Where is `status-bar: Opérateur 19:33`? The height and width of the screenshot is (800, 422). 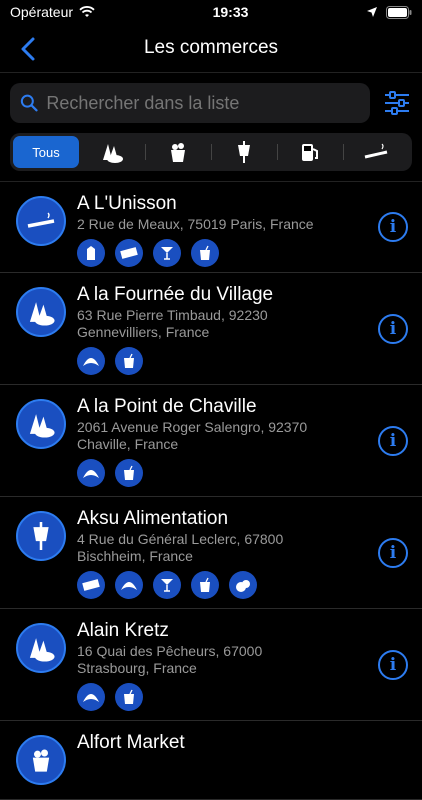
status-bar: Opérateur 19:33 is located at coordinates (211, 12).